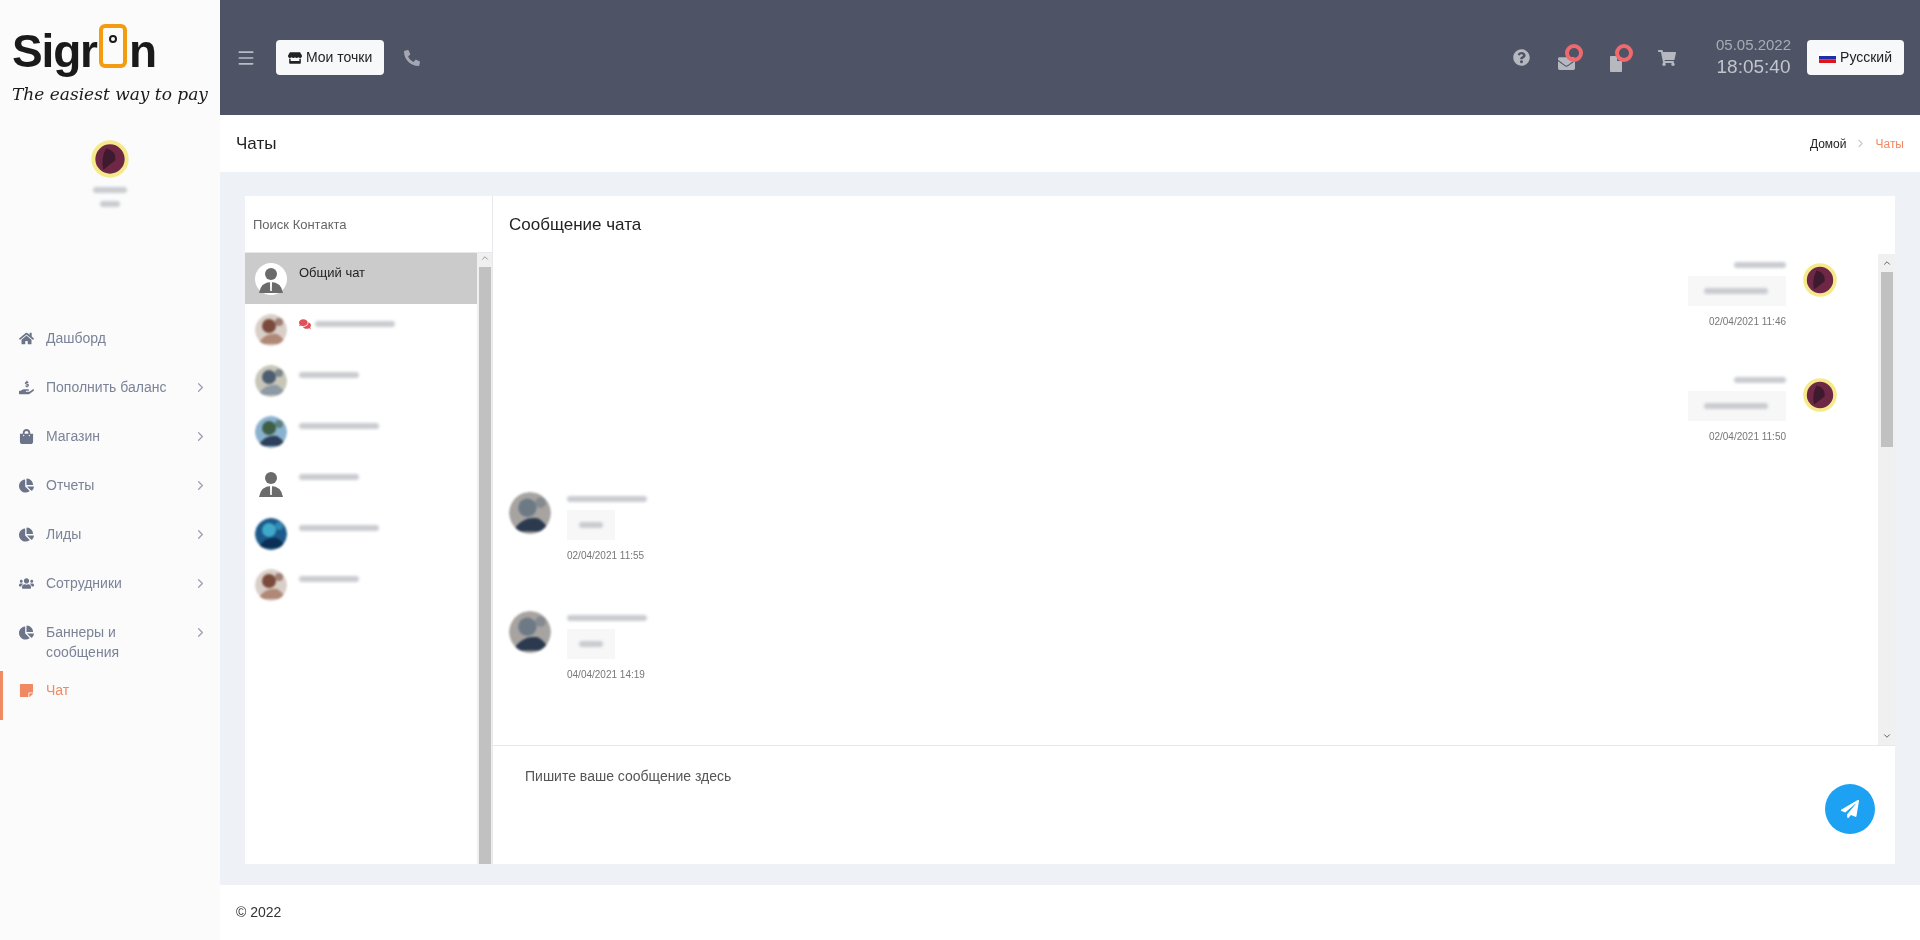 The width and height of the screenshot is (1920, 940). Describe the element at coordinates (1666, 57) in the screenshot. I see `cart-icon` at that location.